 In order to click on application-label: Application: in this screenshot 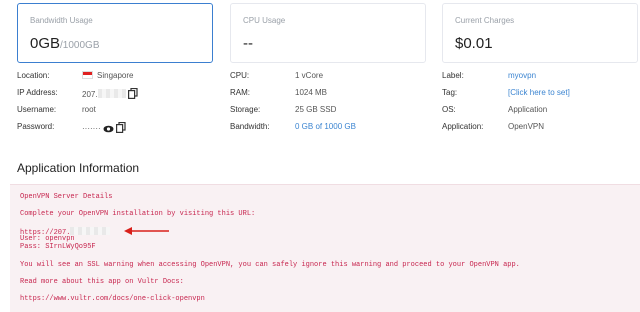, I will do `click(463, 126)`.